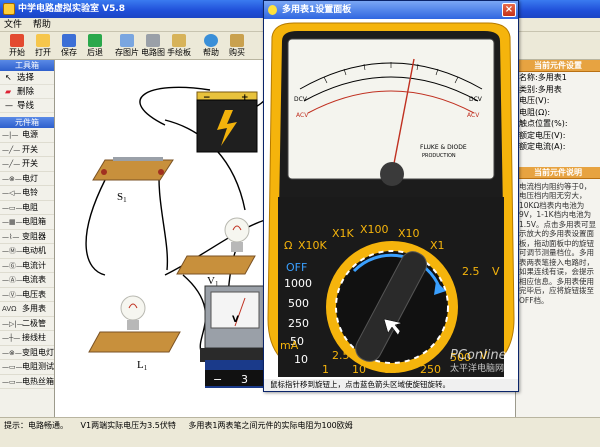 The height and width of the screenshot is (447, 600). I want to click on component-symbol-icon: —⊗—, so click(12, 352).